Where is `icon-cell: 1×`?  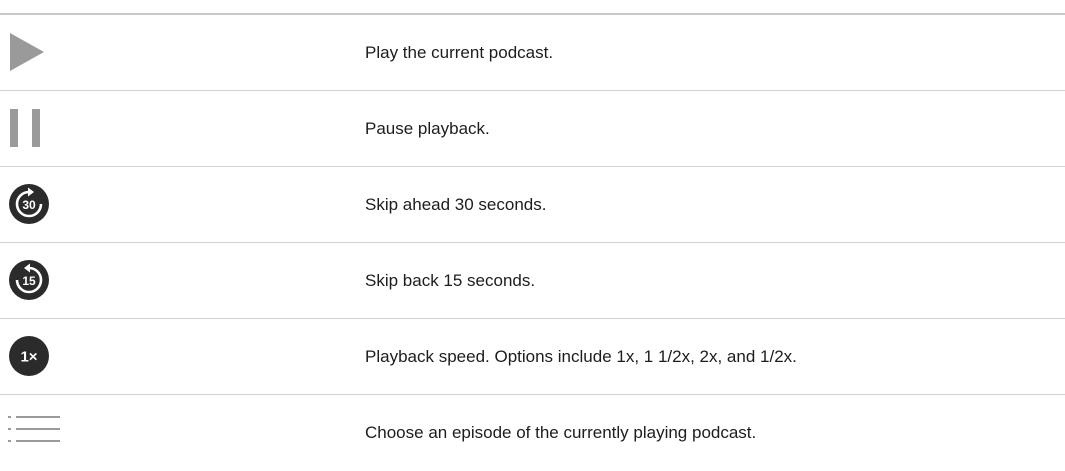 icon-cell: 1× is located at coordinates (36, 357).